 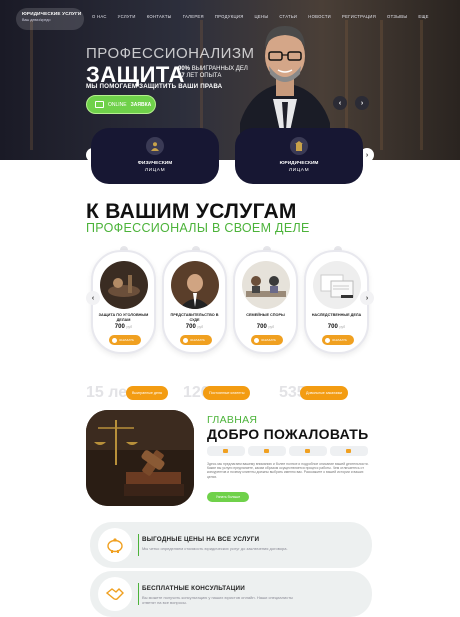 What do you see at coordinates (127, 16) in the screenshot?
I see `nav-item-services: Услуги` at bounding box center [127, 16].